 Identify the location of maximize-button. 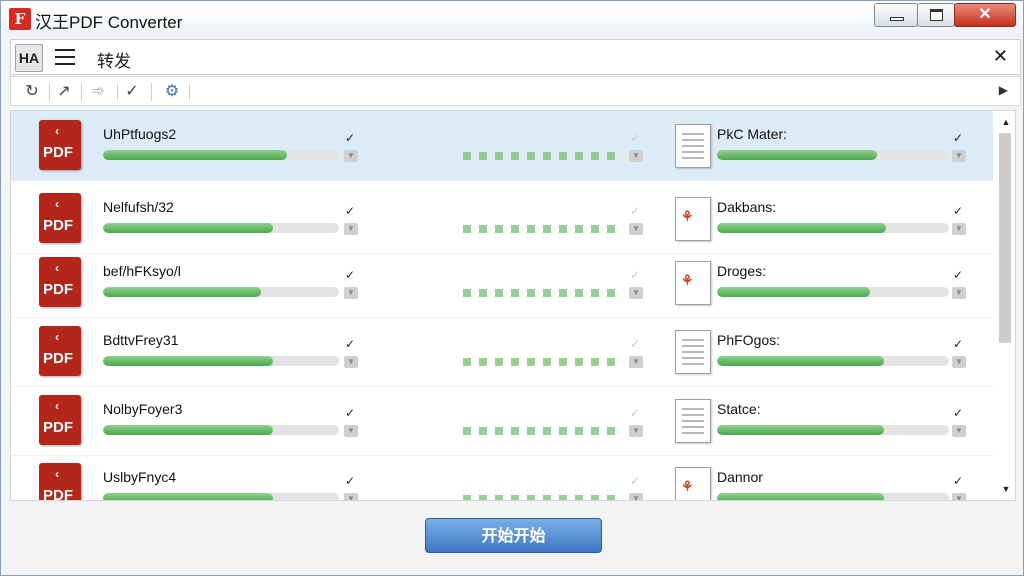
(936, 15).